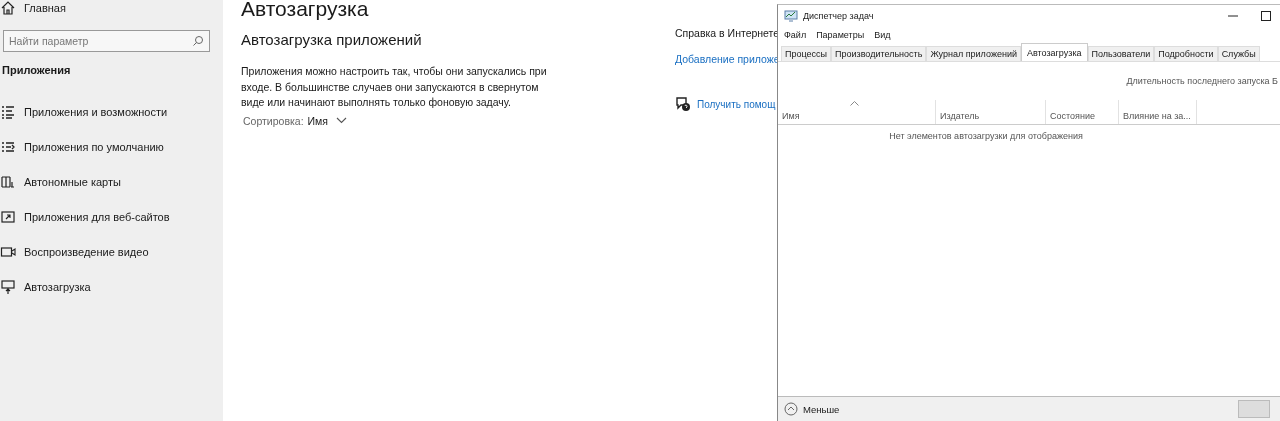 The width and height of the screenshot is (1280, 421). What do you see at coordinates (857, 112) in the screenshot?
I see `column-header: Имя` at bounding box center [857, 112].